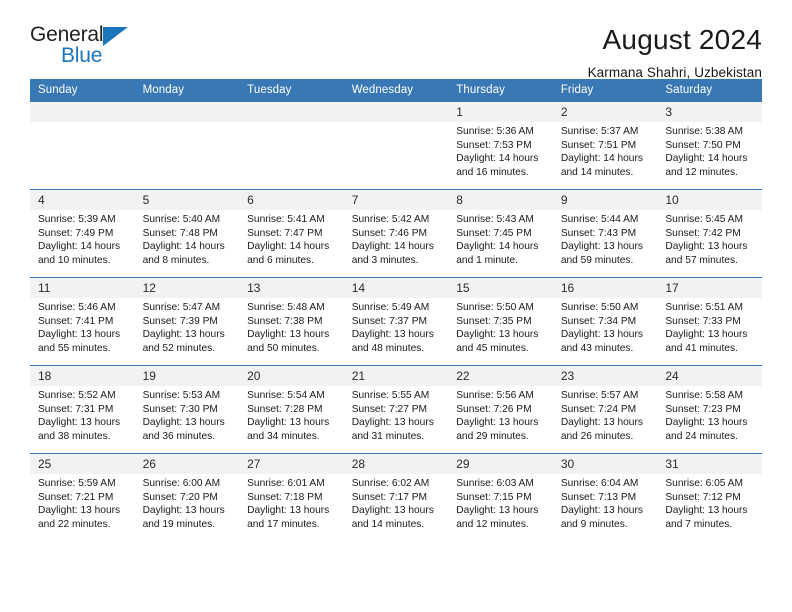  I want to click on sunrise-text: Sunrise: 6:05 AM, so click(704, 483).